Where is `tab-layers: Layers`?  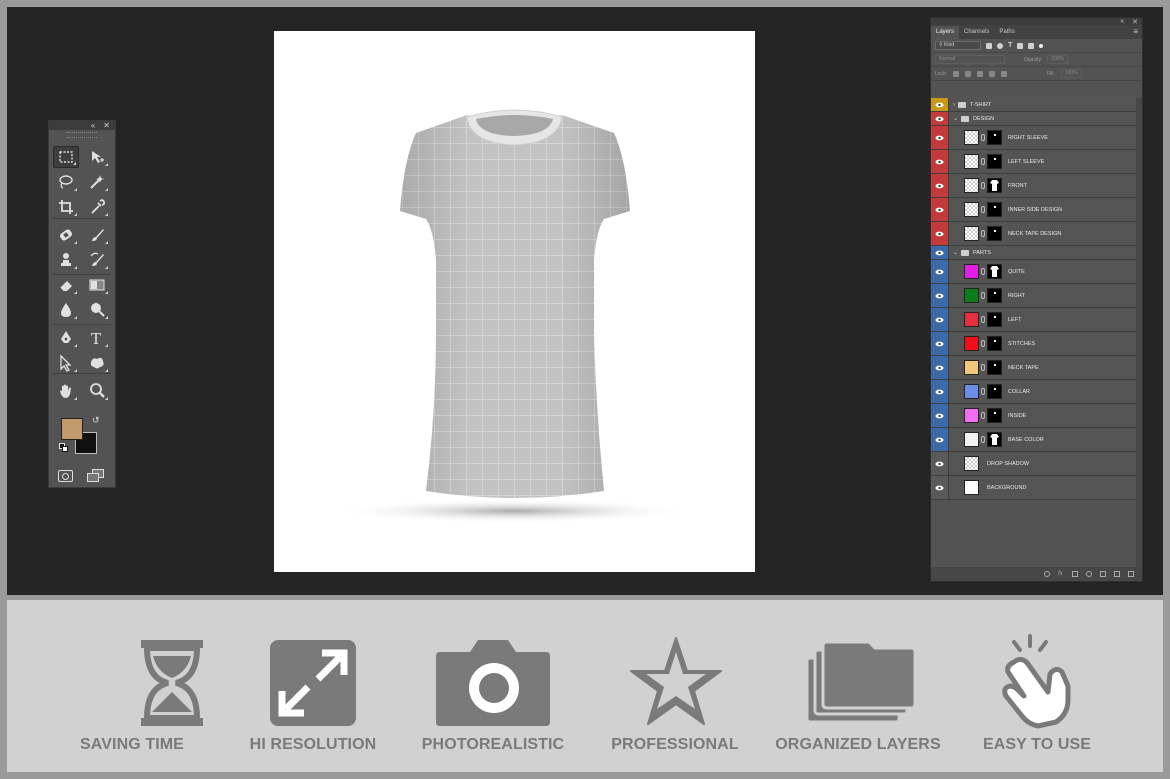
tab-layers: Layers is located at coordinates (945, 32).